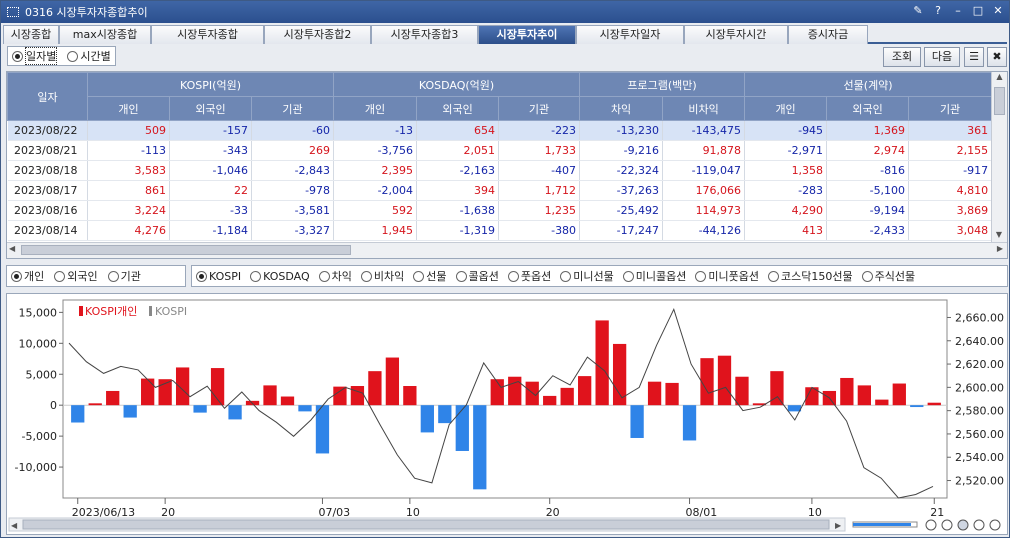 This screenshot has height=538, width=1010. What do you see at coordinates (317, 34) in the screenshot?
I see `tab-3: 시장투자종합2` at bounding box center [317, 34].